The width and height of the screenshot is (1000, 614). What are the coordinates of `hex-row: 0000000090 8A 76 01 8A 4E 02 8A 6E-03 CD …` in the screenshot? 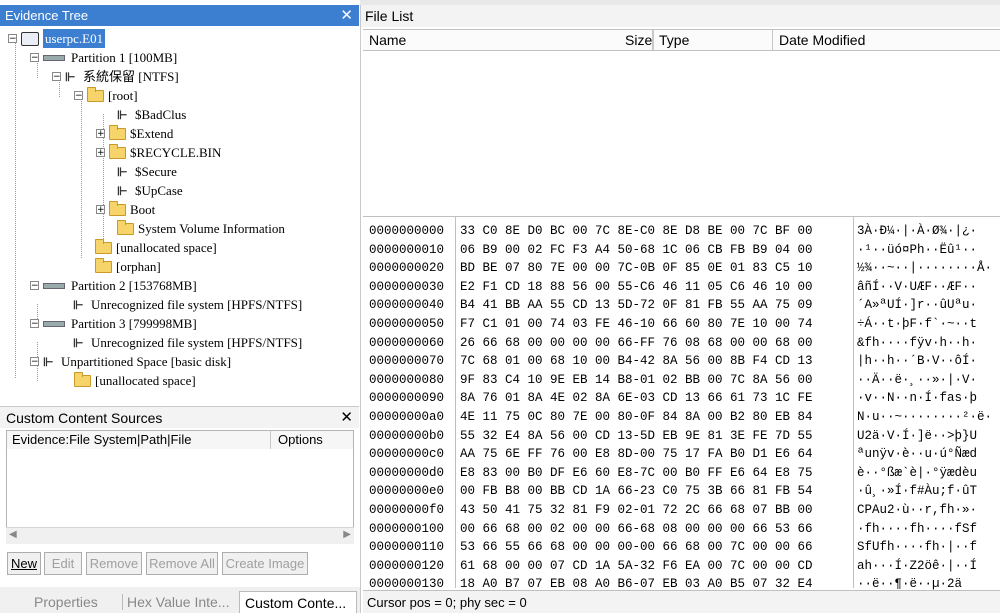 It's located at (681, 398).